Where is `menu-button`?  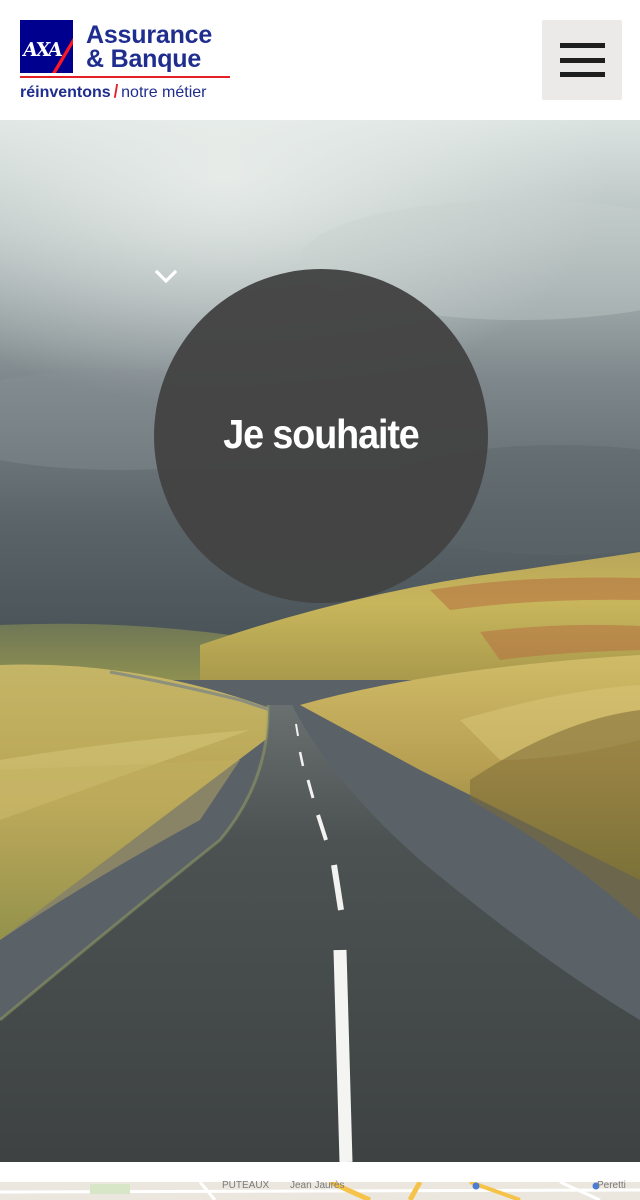 menu-button is located at coordinates (582, 60).